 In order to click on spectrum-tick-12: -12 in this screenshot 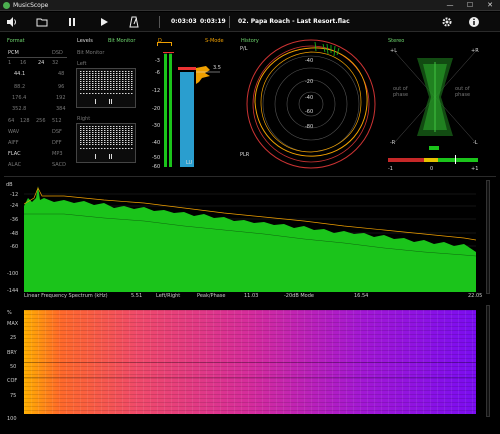, I will do `click(14, 195)`.